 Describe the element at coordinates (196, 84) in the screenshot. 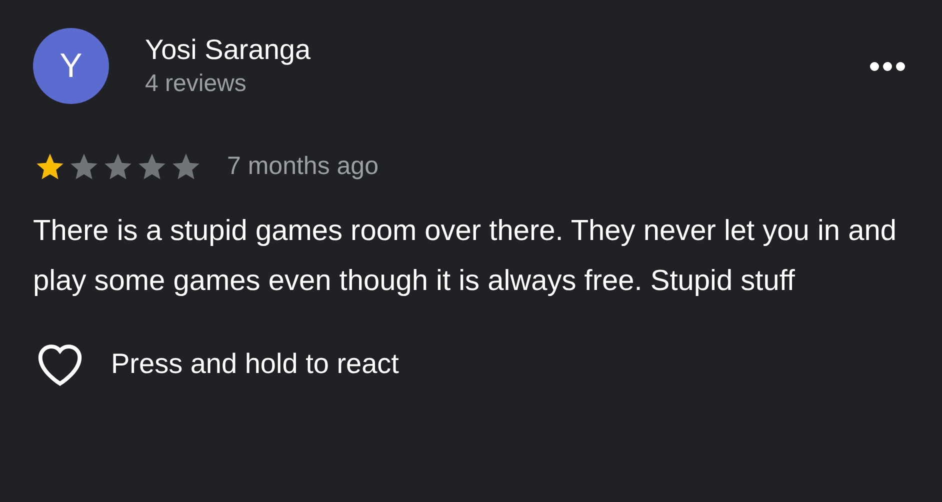

I see `reviews-count: 4 reviews` at that location.